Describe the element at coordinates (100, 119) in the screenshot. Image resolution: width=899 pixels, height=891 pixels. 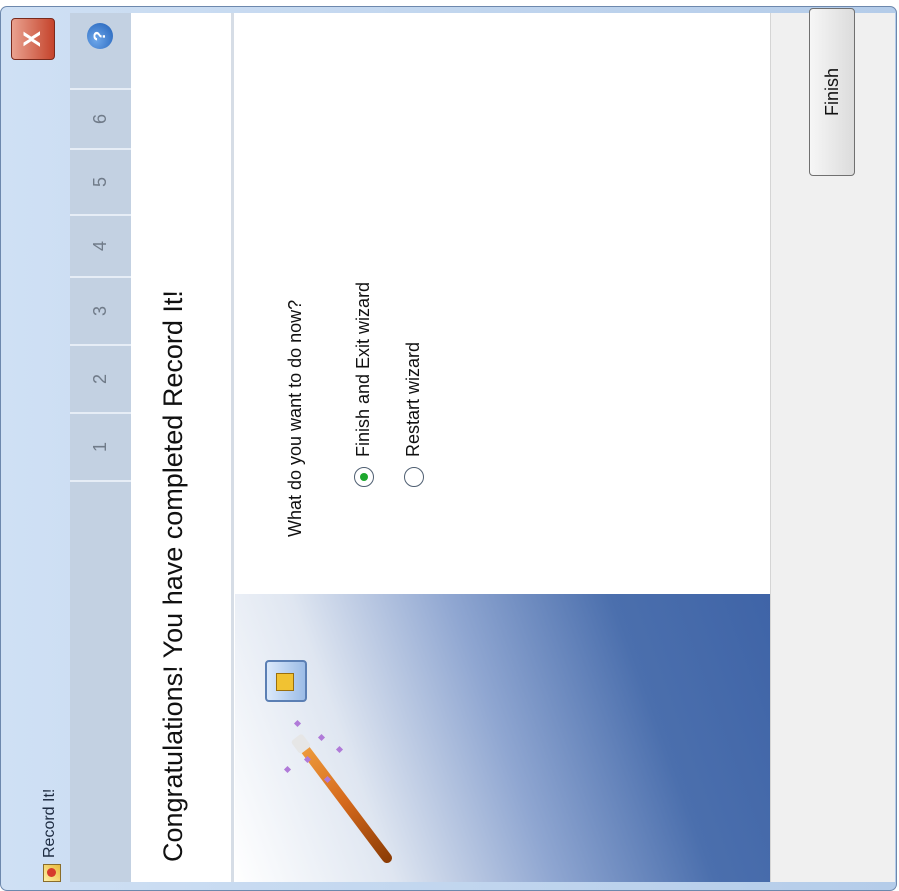
I see `step-6: 6` at that location.